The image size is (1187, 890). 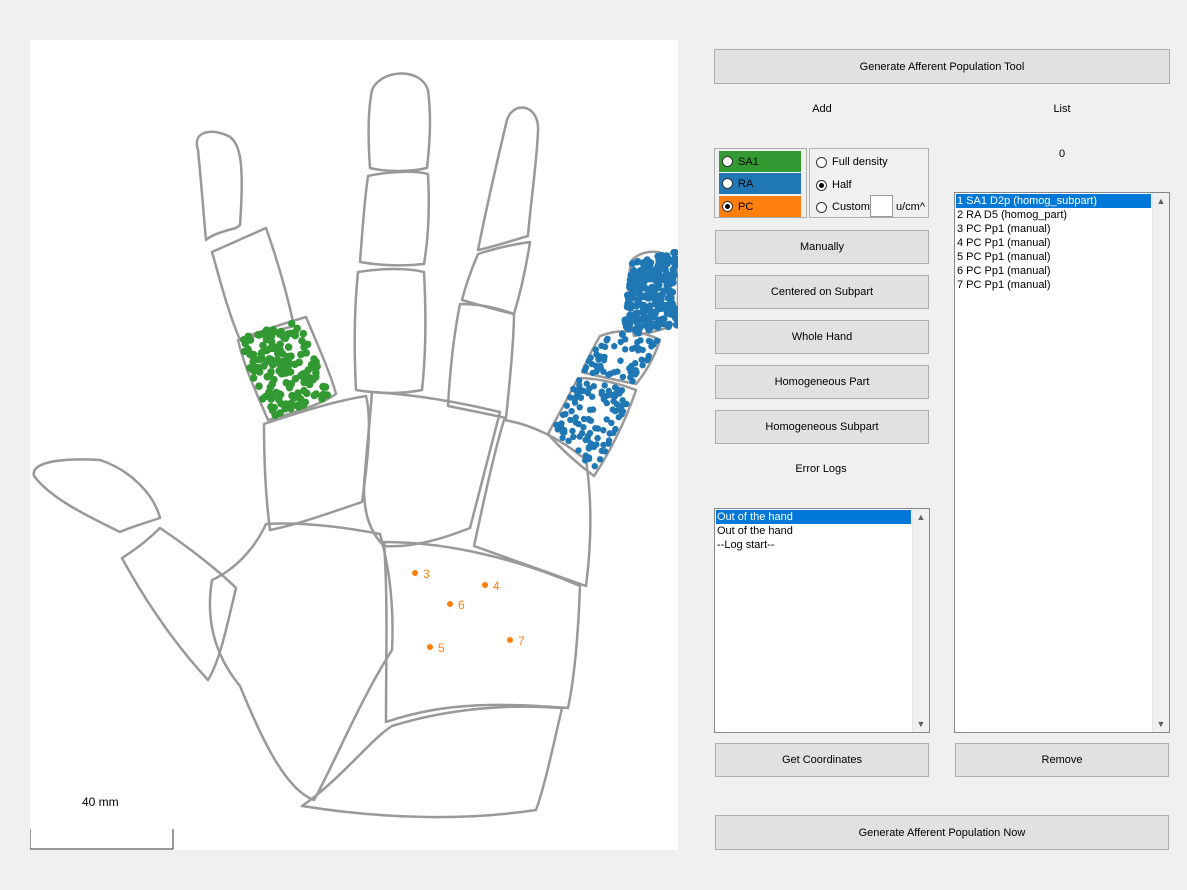 What do you see at coordinates (727, 161) in the screenshot?
I see `radio-sa1` at bounding box center [727, 161].